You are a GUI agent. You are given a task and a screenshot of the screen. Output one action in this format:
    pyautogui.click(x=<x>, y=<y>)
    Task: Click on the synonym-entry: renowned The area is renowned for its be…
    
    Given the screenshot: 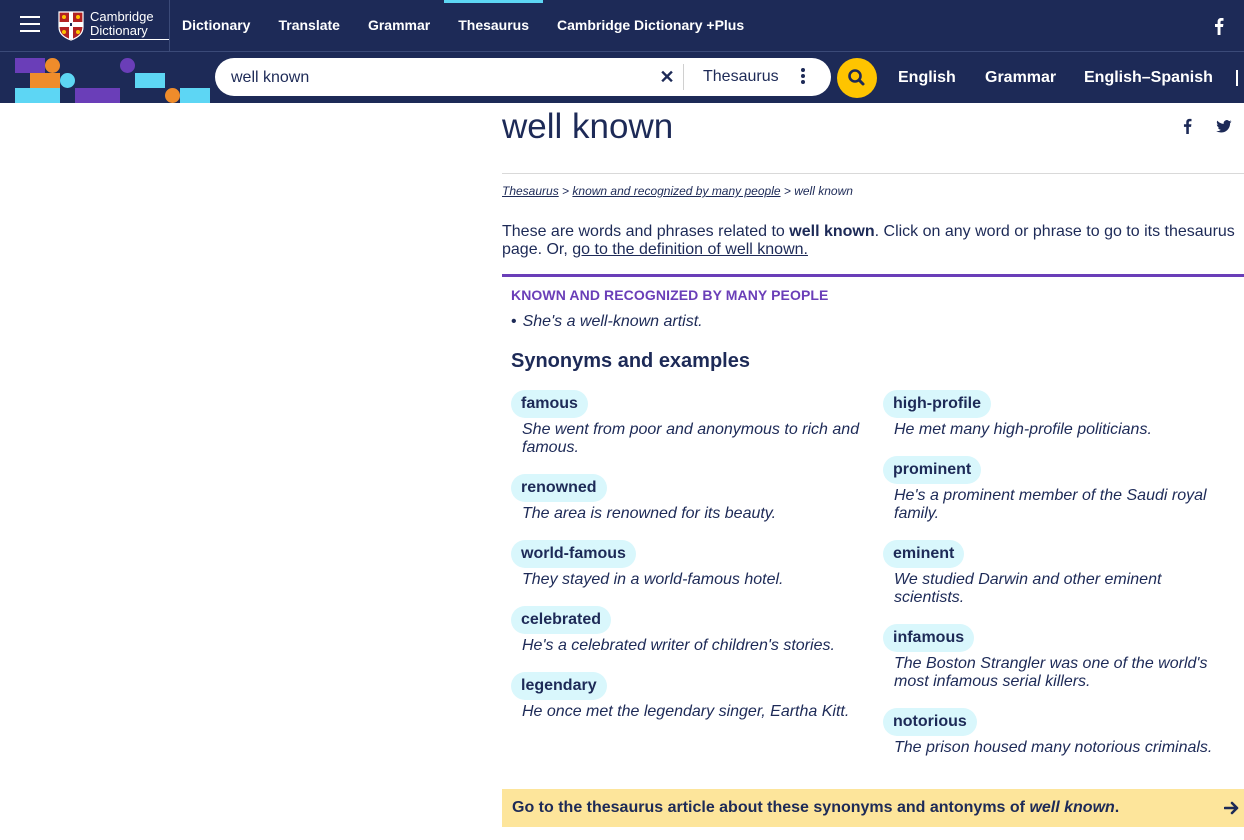 What is the action you would take?
    pyautogui.click(x=686, y=498)
    